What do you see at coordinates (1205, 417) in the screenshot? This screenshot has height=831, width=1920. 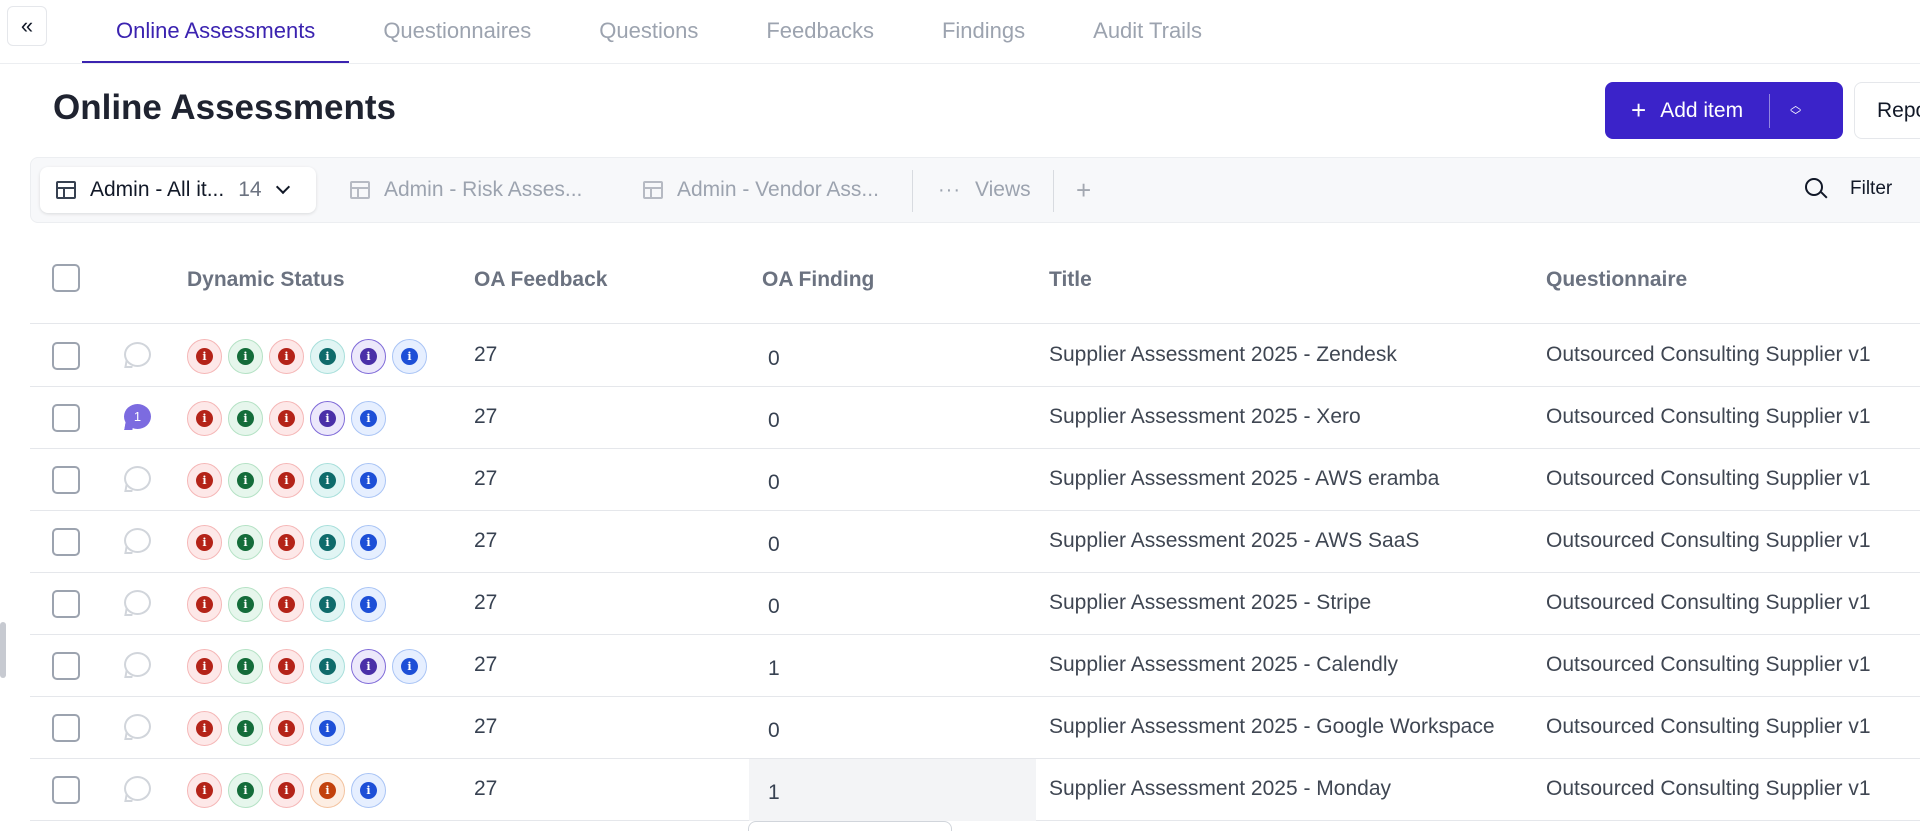 I see `title-cell: Supplier Assessment 2025 - Xero` at bounding box center [1205, 417].